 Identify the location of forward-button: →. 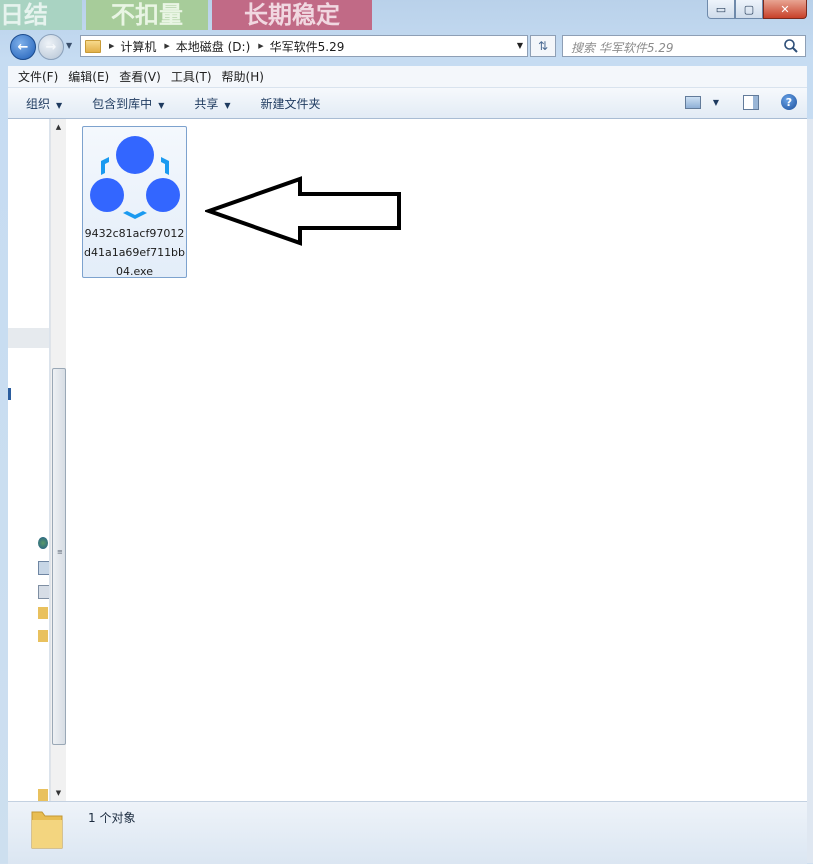
(51, 47).